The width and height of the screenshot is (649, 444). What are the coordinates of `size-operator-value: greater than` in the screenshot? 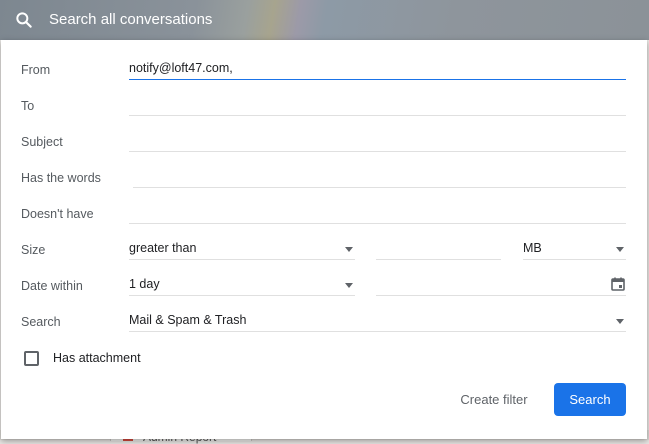 It's located at (163, 248).